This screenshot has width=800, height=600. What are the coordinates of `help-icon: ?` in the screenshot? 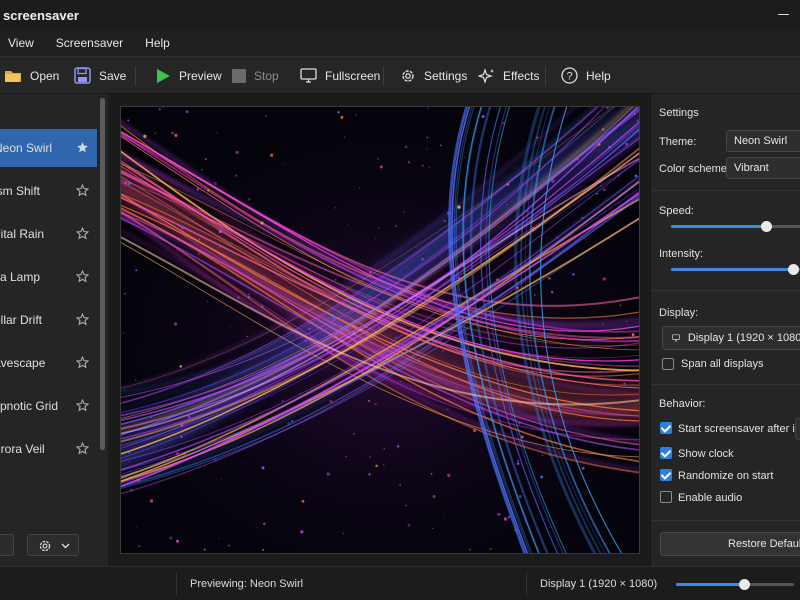 It's located at (569, 75).